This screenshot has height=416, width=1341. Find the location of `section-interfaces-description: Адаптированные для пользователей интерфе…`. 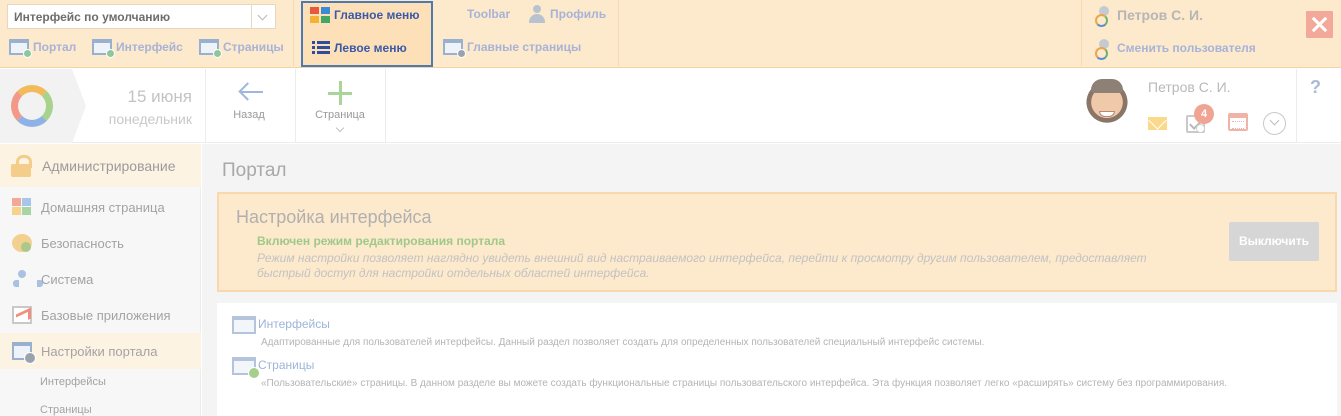

section-interfaces-description: Адаптированные для пользователей интерфе… is located at coordinates (623, 342).